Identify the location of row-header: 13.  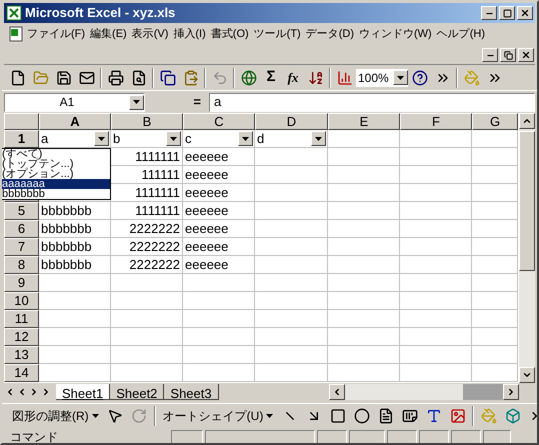
(21, 355).